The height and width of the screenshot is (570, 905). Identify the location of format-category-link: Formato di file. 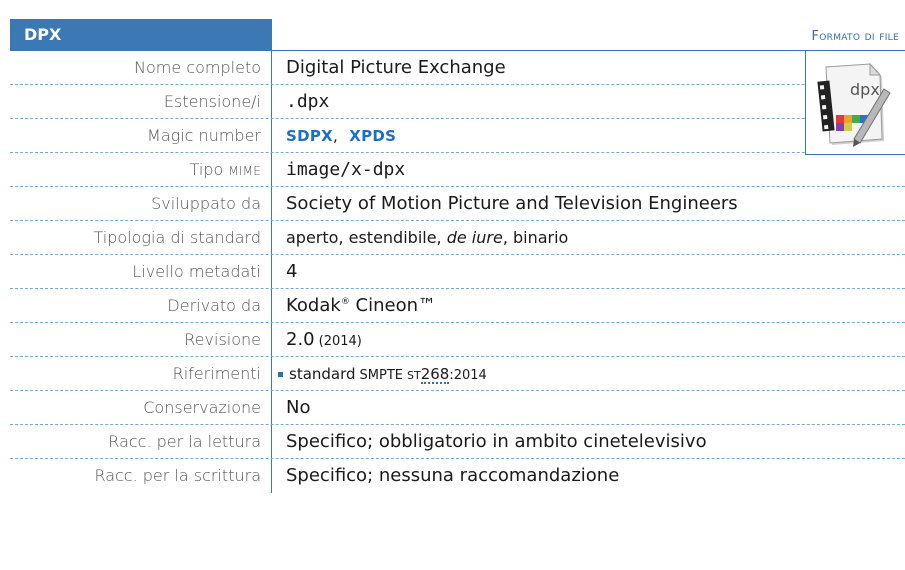
(588, 35).